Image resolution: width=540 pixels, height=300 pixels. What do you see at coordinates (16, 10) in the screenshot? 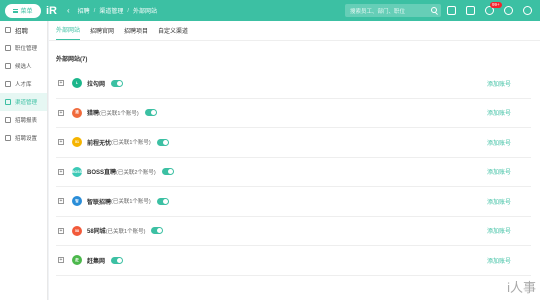
I see `menu-icon` at bounding box center [16, 10].